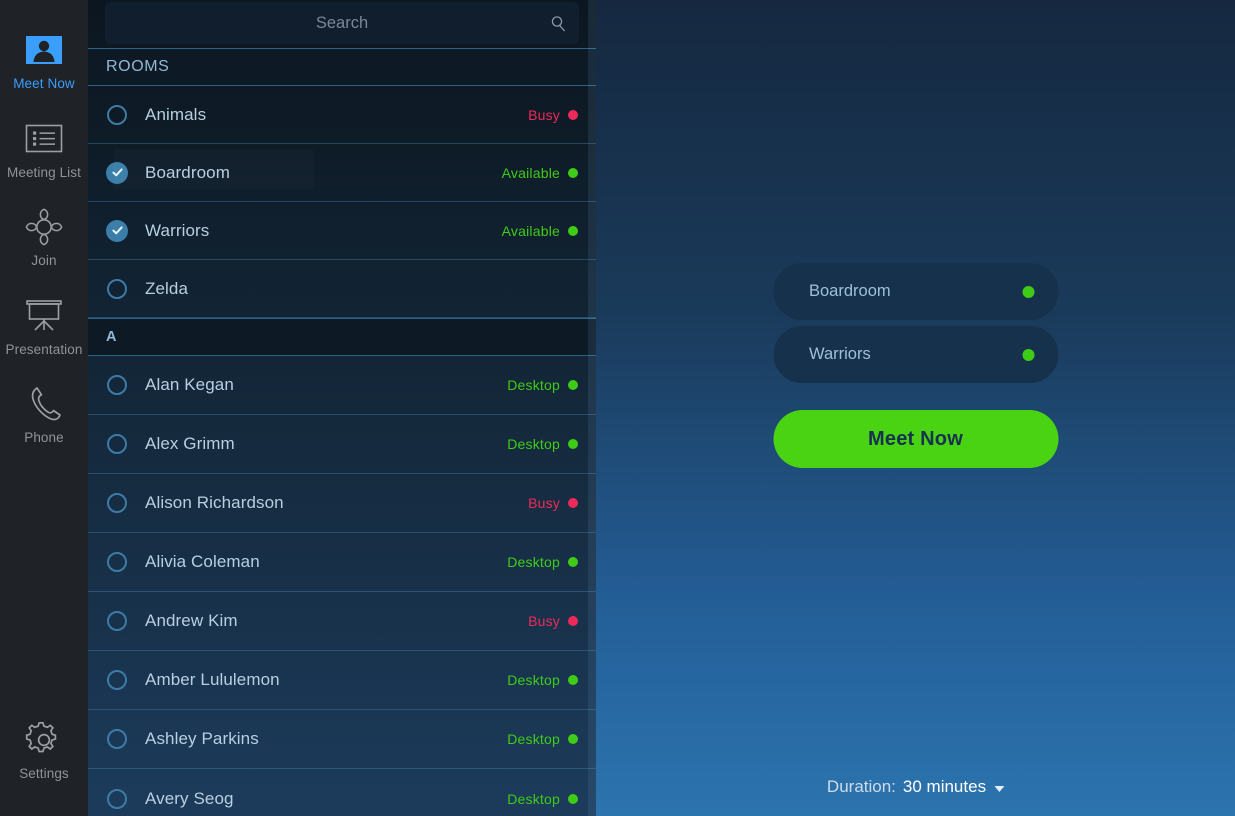 This screenshot has height=816, width=1235. I want to click on nav-item-meet-now: Meet Now, so click(44, 60).